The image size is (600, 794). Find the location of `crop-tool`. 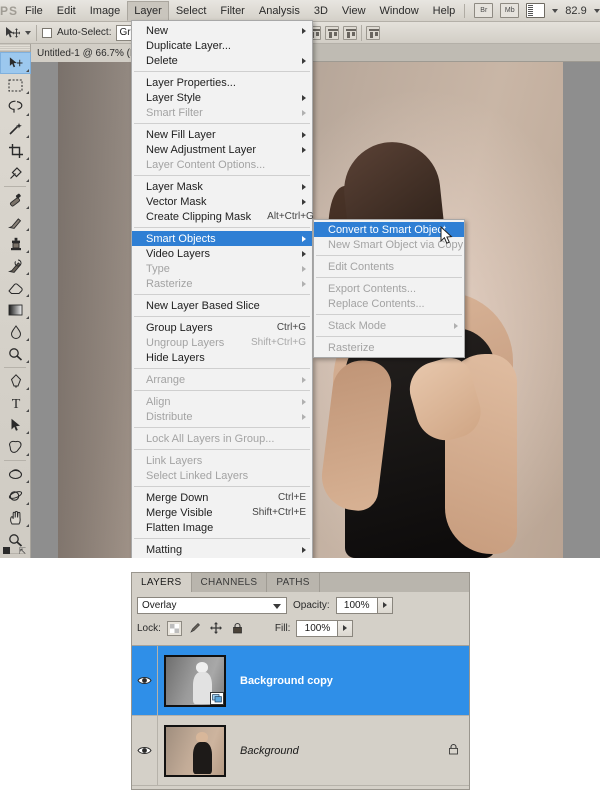

crop-tool is located at coordinates (15, 151).